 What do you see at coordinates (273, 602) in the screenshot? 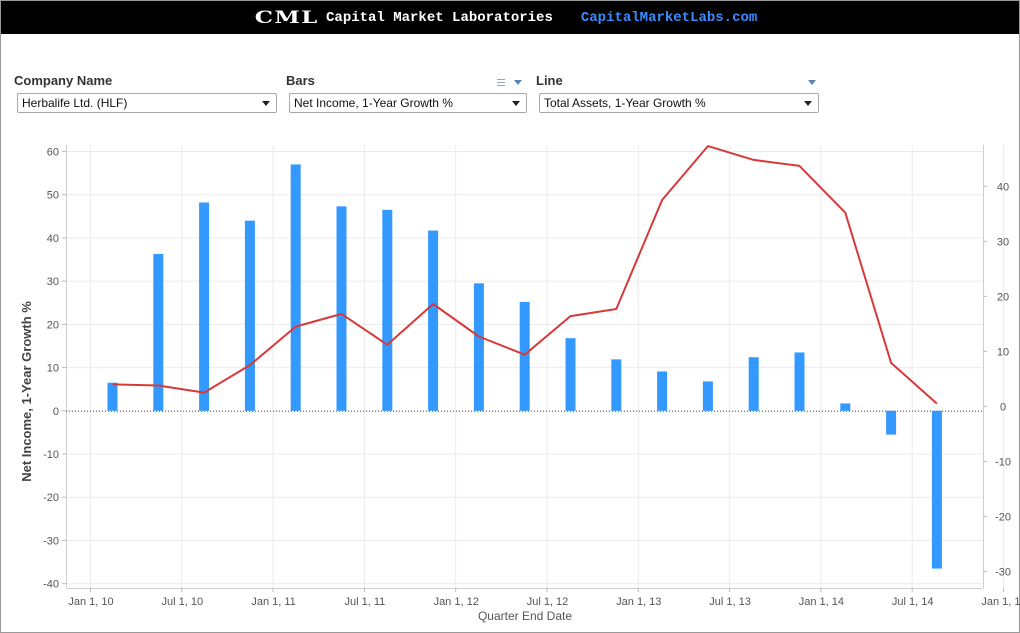
I see `x-tick-label: Jan 1, 11` at bounding box center [273, 602].